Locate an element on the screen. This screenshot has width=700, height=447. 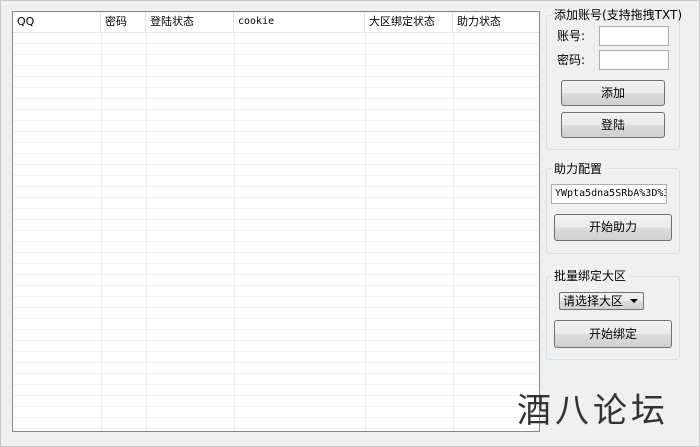
column-header-login-status: 登陆状态 is located at coordinates (190, 22).